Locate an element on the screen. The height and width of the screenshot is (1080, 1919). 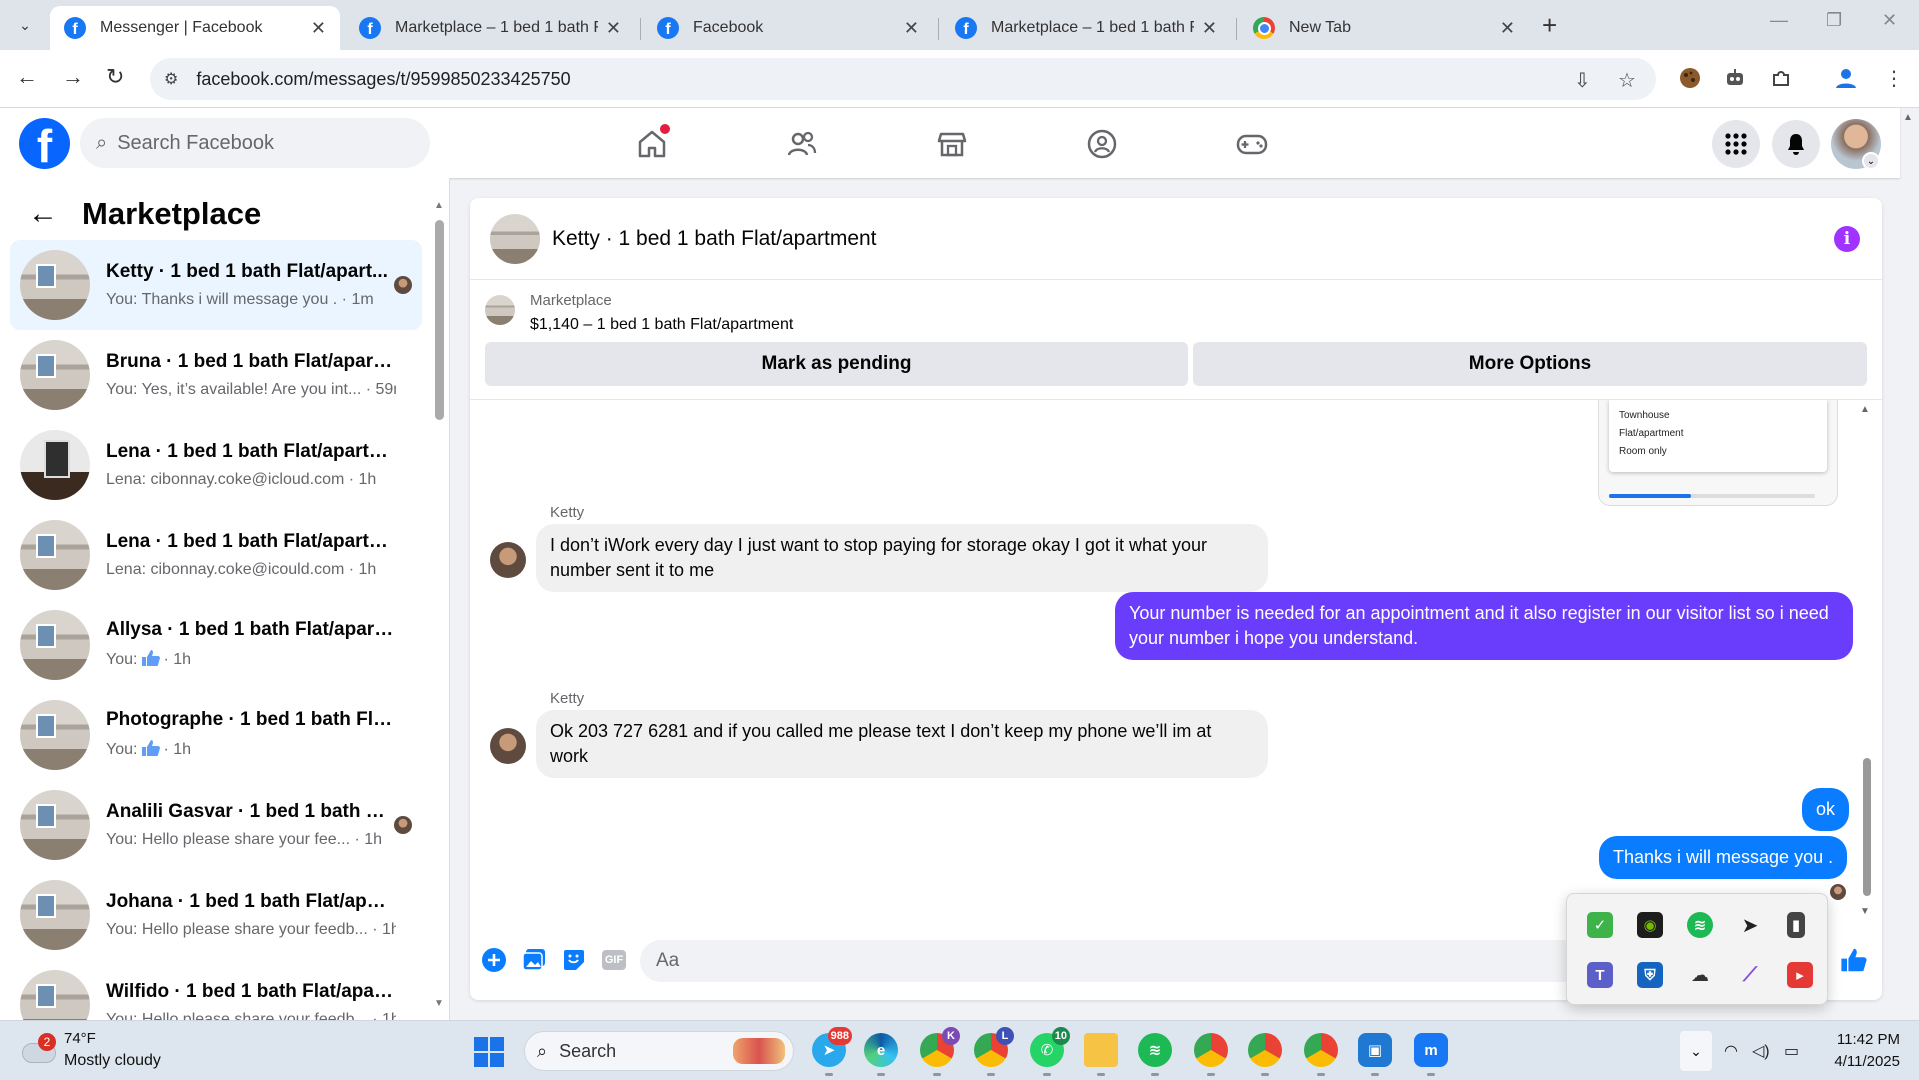
photo-icon is located at coordinates (534, 960).